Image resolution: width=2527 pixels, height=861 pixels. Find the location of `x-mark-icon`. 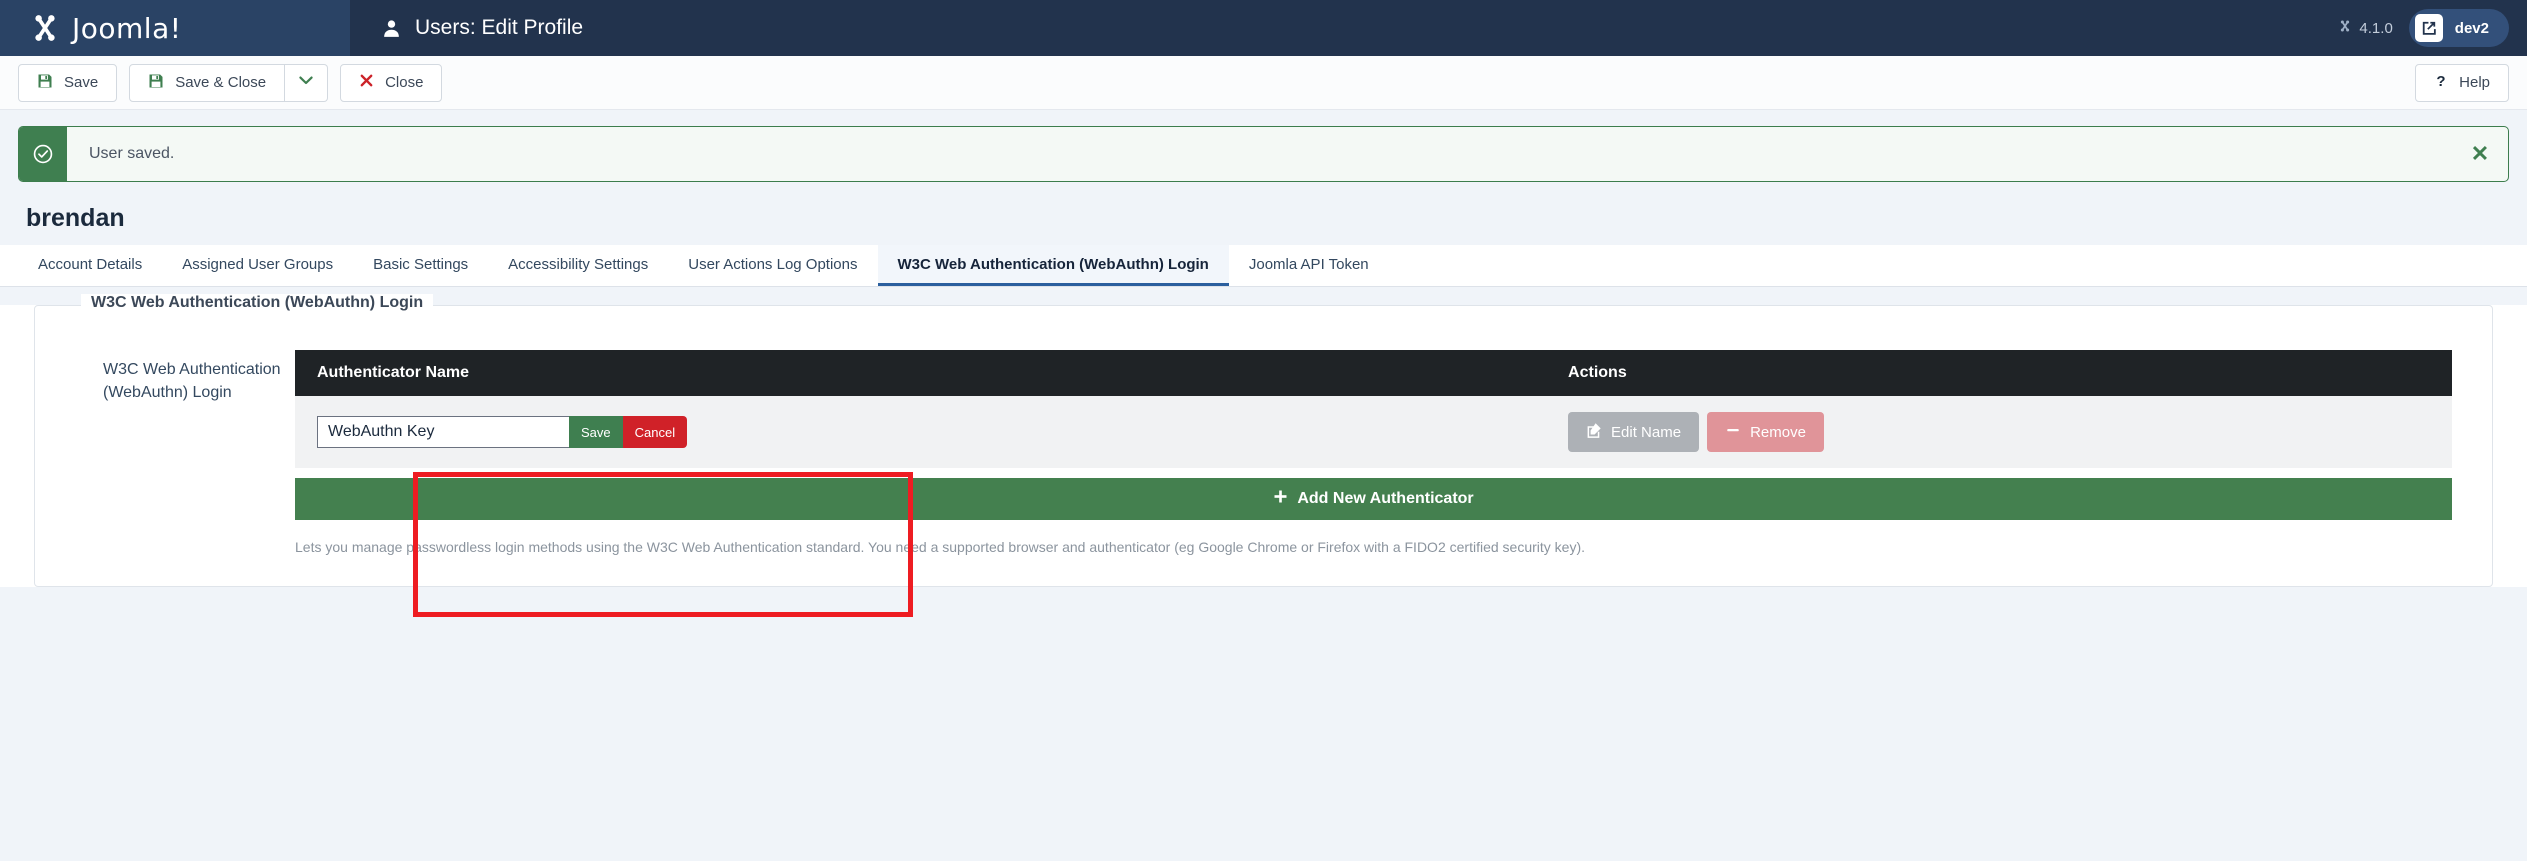

x-mark-icon is located at coordinates (366, 82).